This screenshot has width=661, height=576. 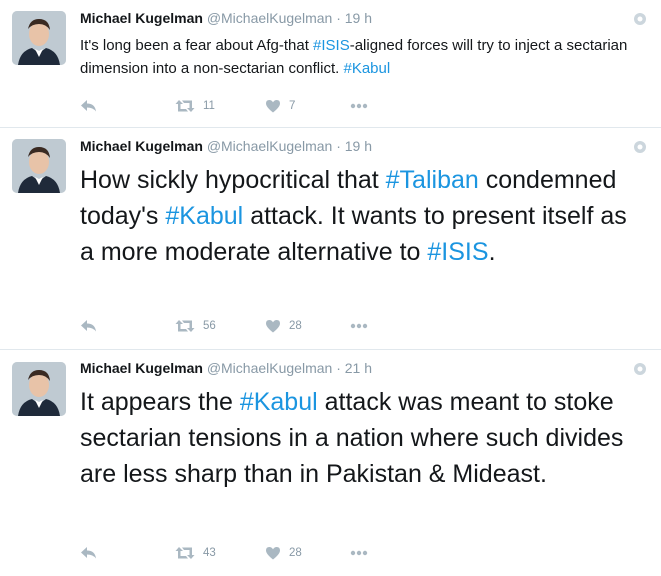 I want to click on retweet-count: 56, so click(x=209, y=326).